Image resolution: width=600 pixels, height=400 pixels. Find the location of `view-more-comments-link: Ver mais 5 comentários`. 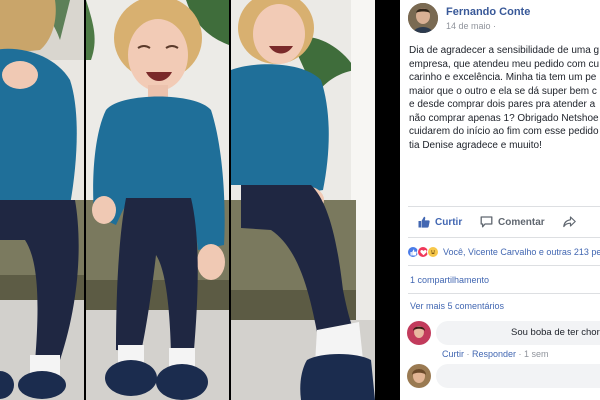

view-more-comments-link: Ver mais 5 comentários is located at coordinates (457, 306).